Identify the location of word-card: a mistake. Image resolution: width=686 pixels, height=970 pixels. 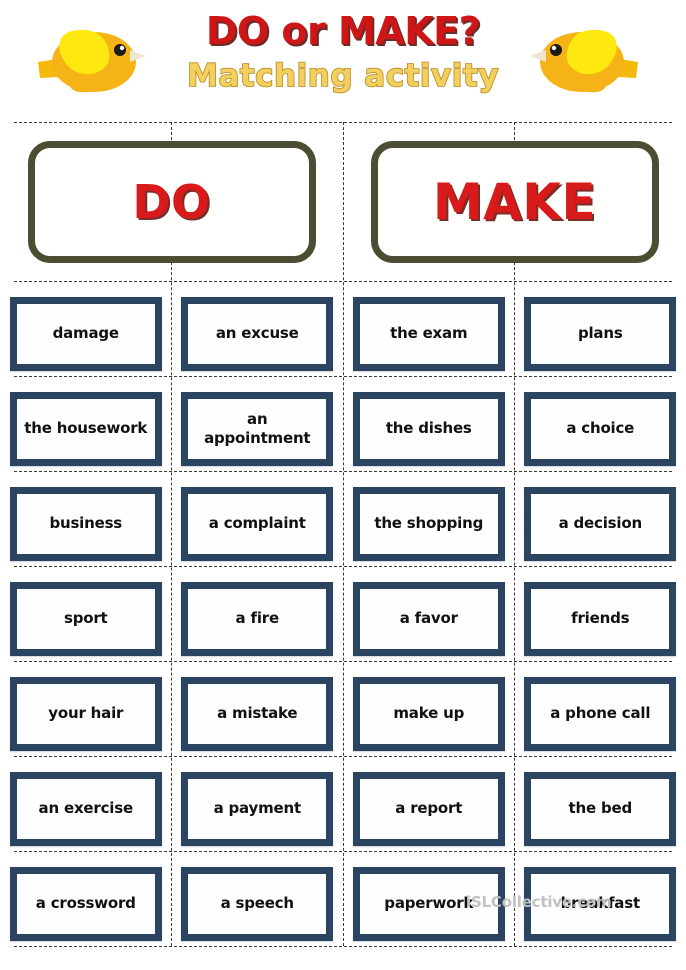
(257, 713).